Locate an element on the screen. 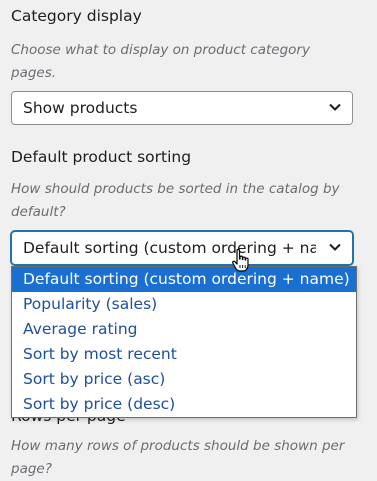 The width and height of the screenshot is (377, 481). sorting-option: Default sorting (custom ordering + name) is located at coordinates (184, 279).